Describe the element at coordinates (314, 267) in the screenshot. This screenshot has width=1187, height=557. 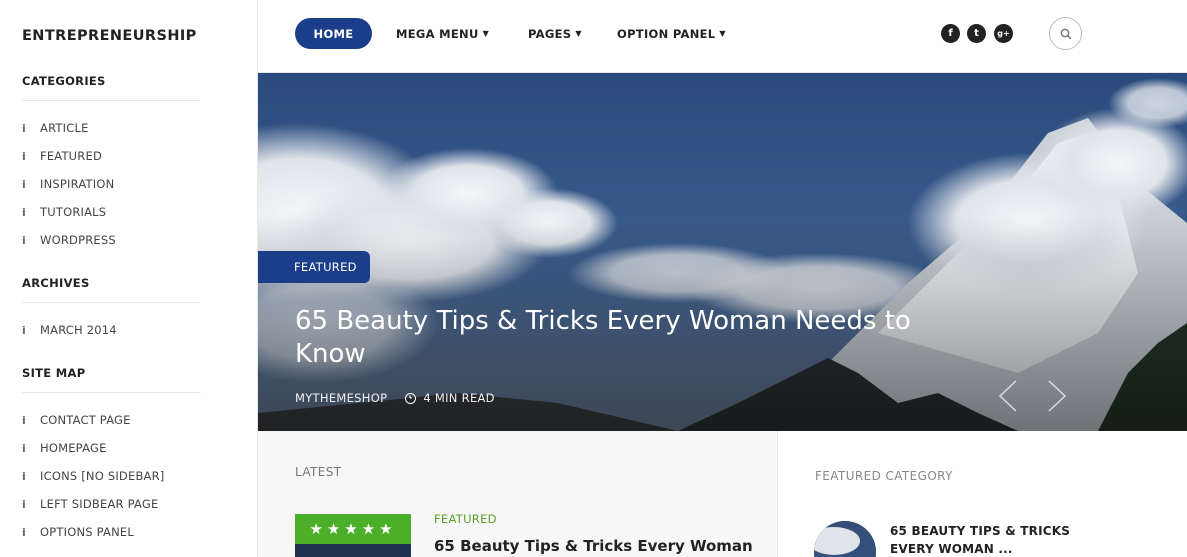
I see `featured-badge: FEATURED` at that location.